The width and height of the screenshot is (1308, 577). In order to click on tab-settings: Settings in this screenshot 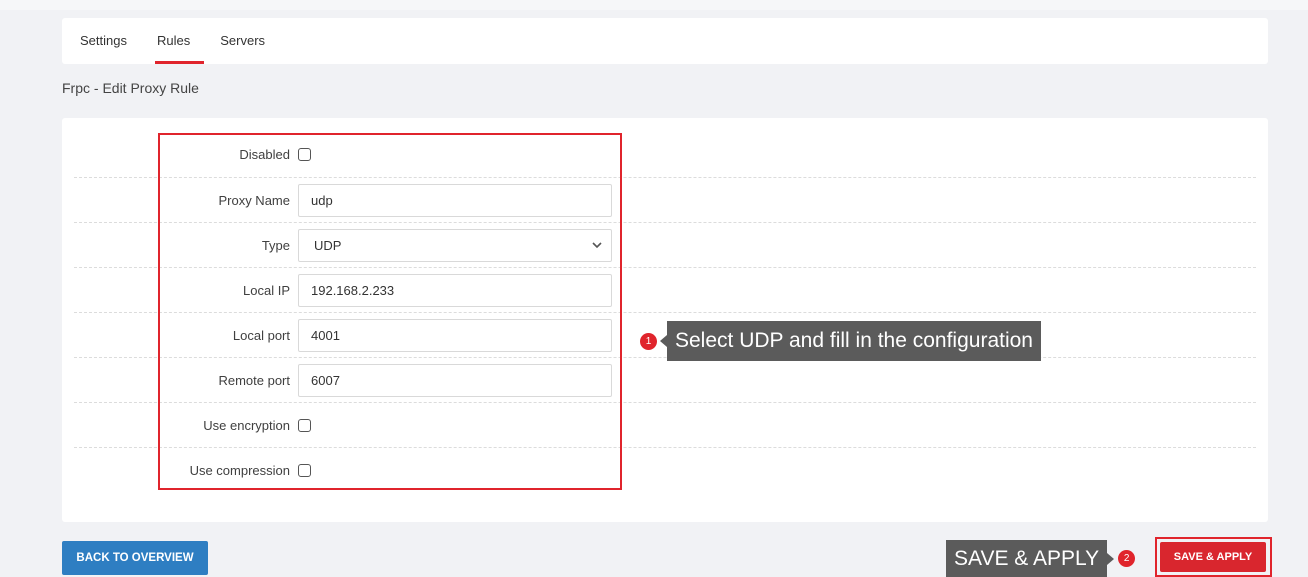, I will do `click(103, 41)`.